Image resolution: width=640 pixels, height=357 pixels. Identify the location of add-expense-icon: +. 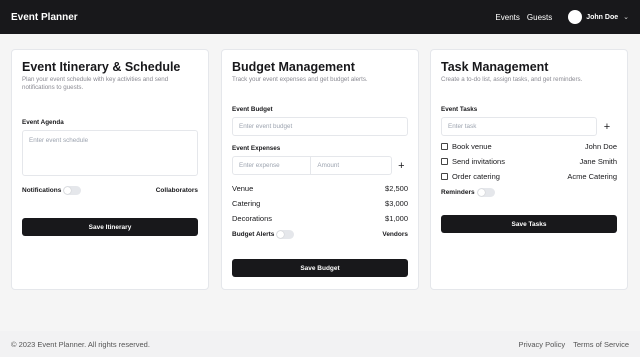
(401, 166).